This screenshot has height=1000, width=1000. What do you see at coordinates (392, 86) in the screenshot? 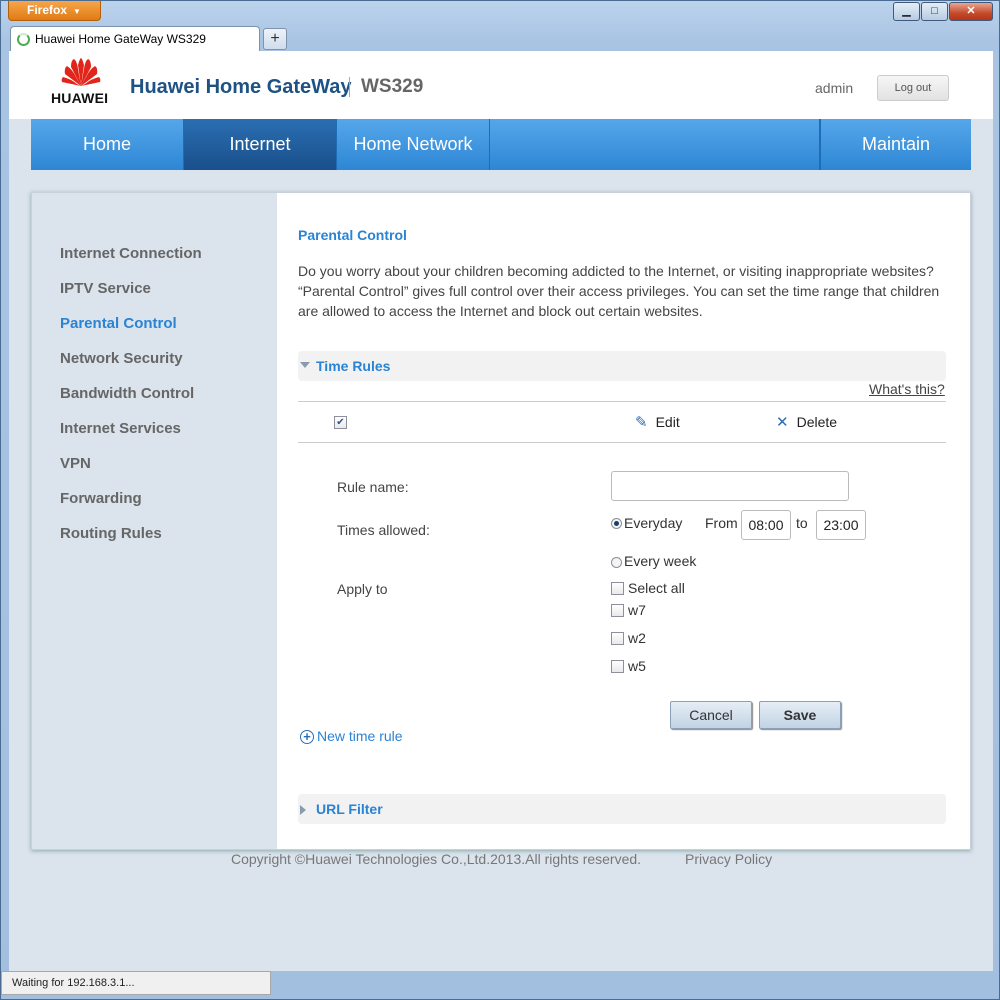
I see `model-name: WS329` at bounding box center [392, 86].